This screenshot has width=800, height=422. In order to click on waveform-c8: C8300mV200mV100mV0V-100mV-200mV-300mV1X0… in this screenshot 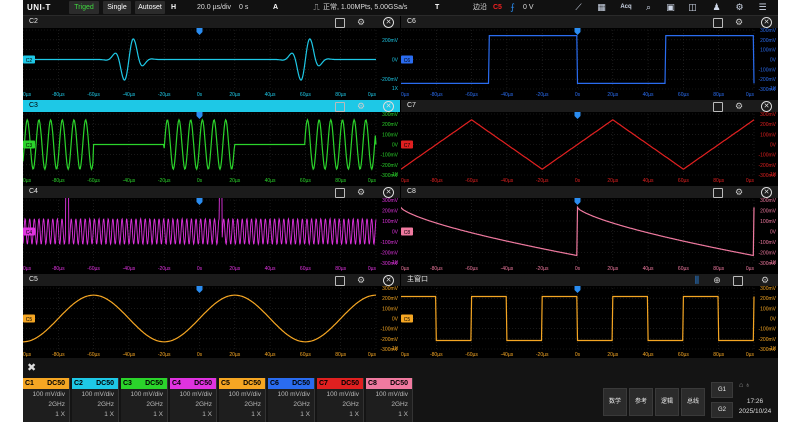, I will do `click(589, 235)`.